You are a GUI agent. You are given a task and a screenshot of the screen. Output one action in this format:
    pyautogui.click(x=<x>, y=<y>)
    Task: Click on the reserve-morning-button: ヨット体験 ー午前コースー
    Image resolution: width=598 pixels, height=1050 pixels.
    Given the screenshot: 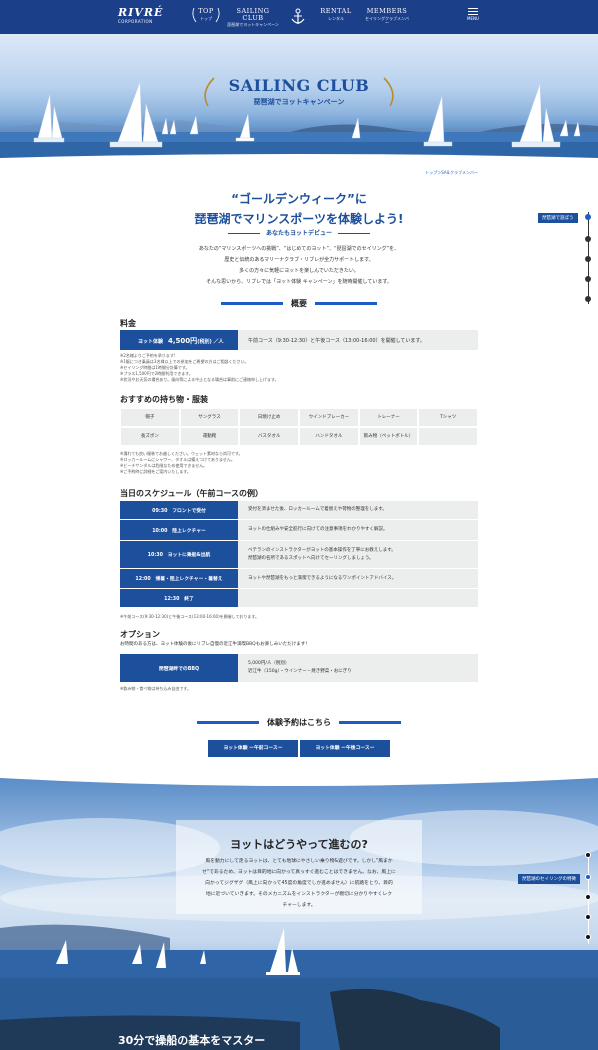 What is the action you would take?
    pyautogui.click(x=253, y=748)
    